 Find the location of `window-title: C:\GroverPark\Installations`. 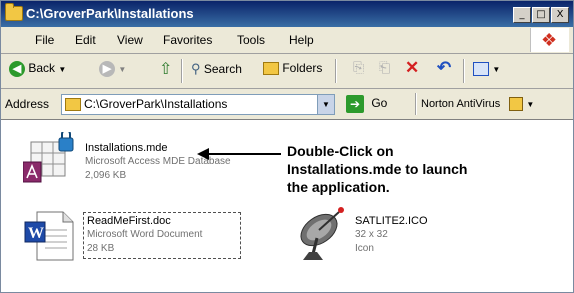

window-title: C:\GroverPark\Installations is located at coordinates (110, 13).